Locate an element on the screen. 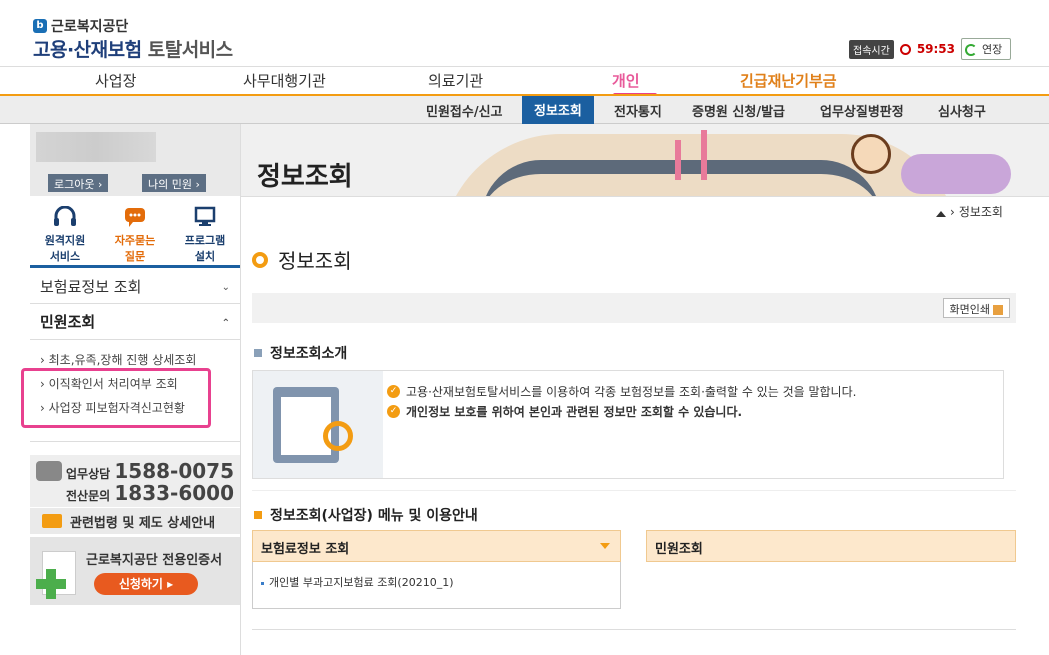 This screenshot has height=655, width=1049. menu-civil-inquiry: 민원조회 ⌃ is located at coordinates (135, 323).